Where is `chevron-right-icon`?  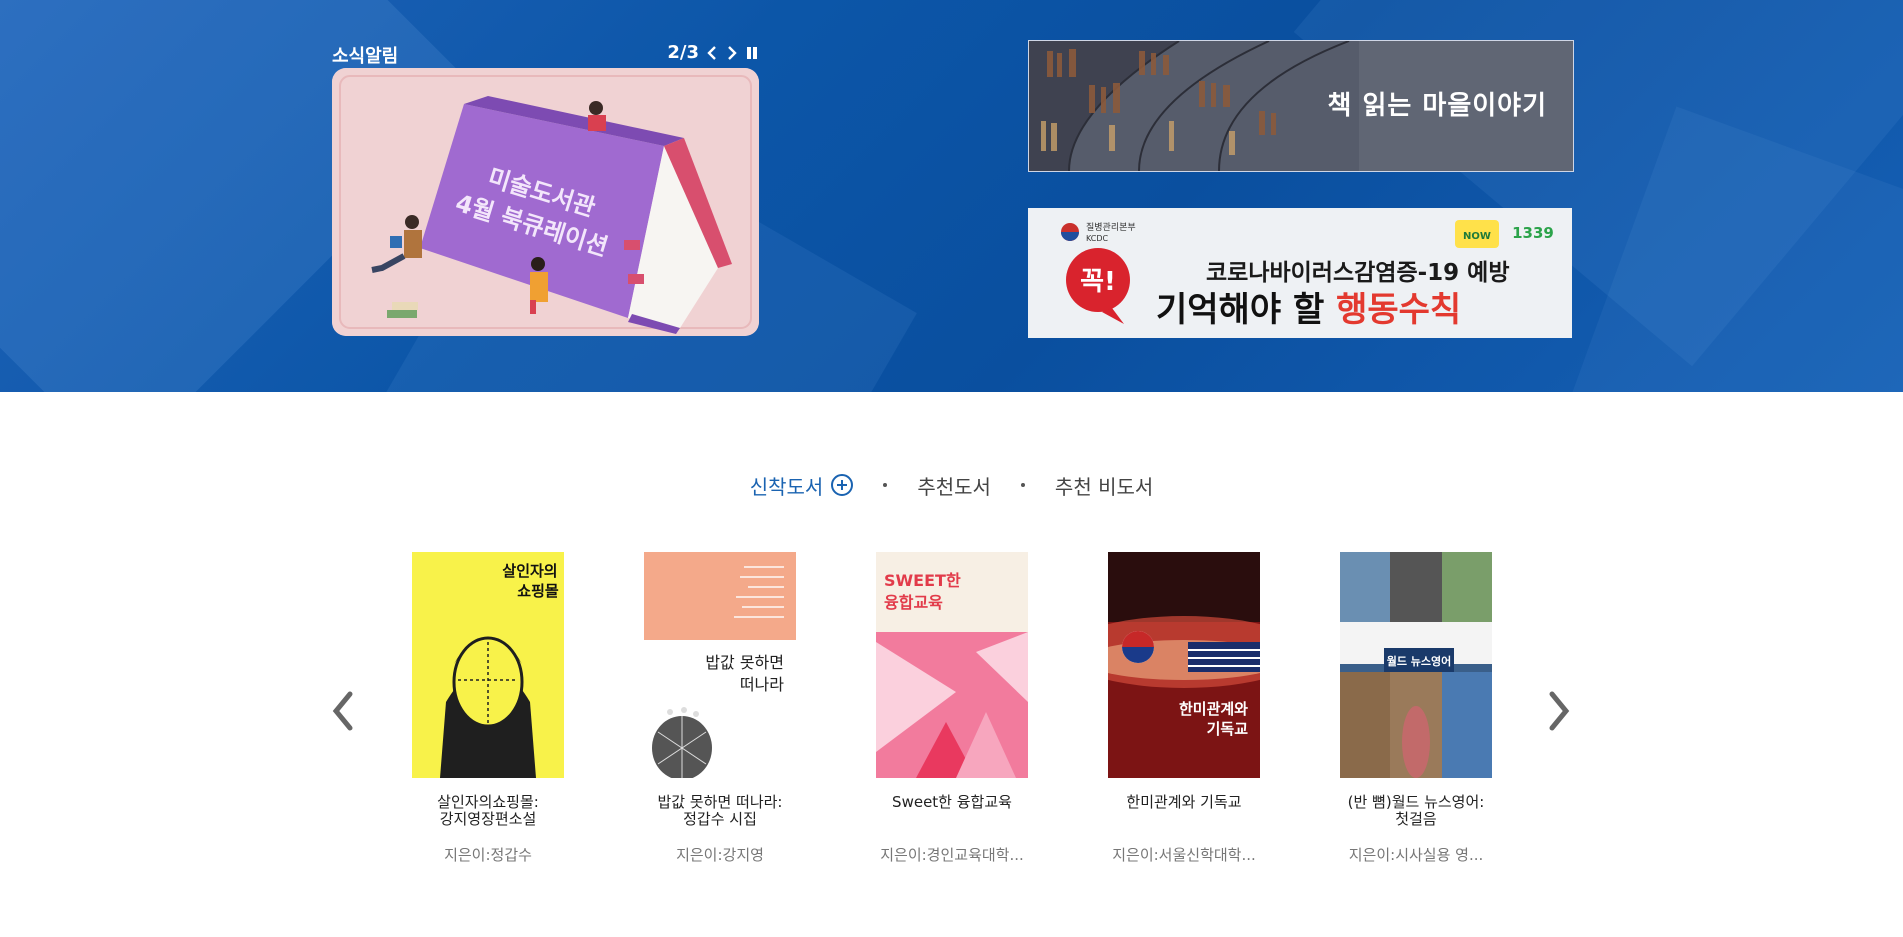
chevron-right-icon is located at coordinates (1559, 711).